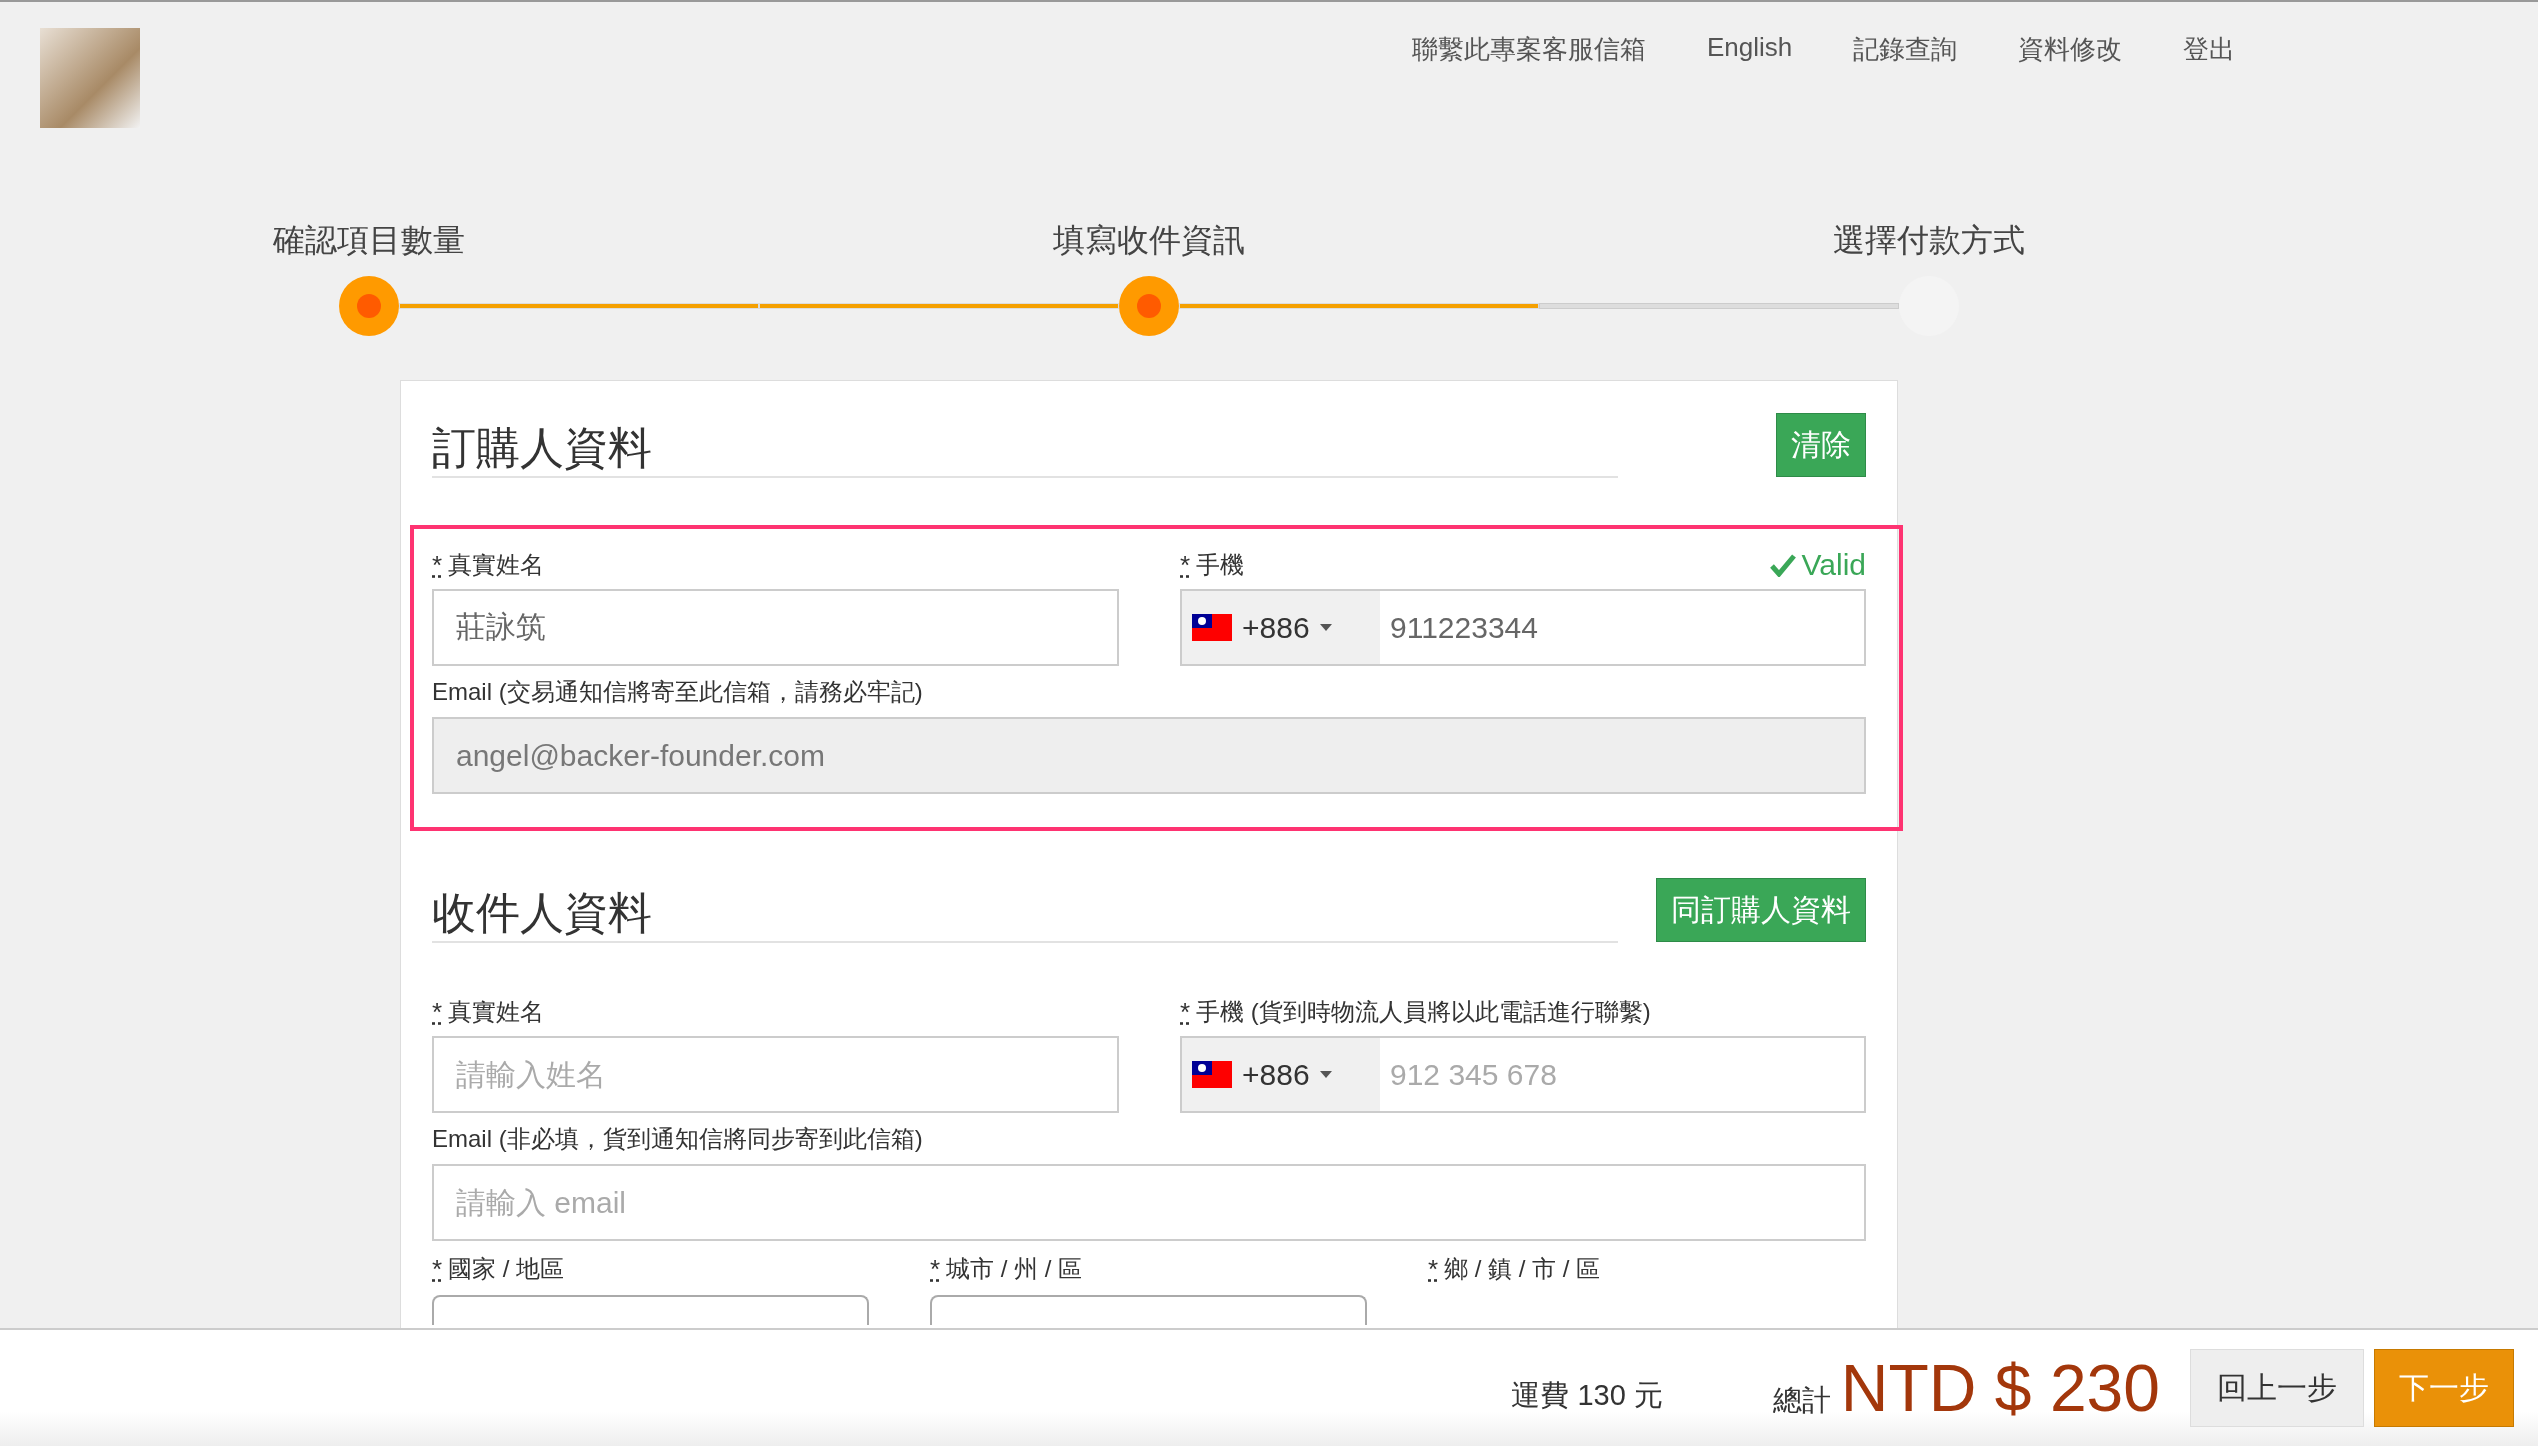 The width and height of the screenshot is (2538, 1446). Describe the element at coordinates (2070, 49) in the screenshot. I see `nav-link: 資料修改` at that location.